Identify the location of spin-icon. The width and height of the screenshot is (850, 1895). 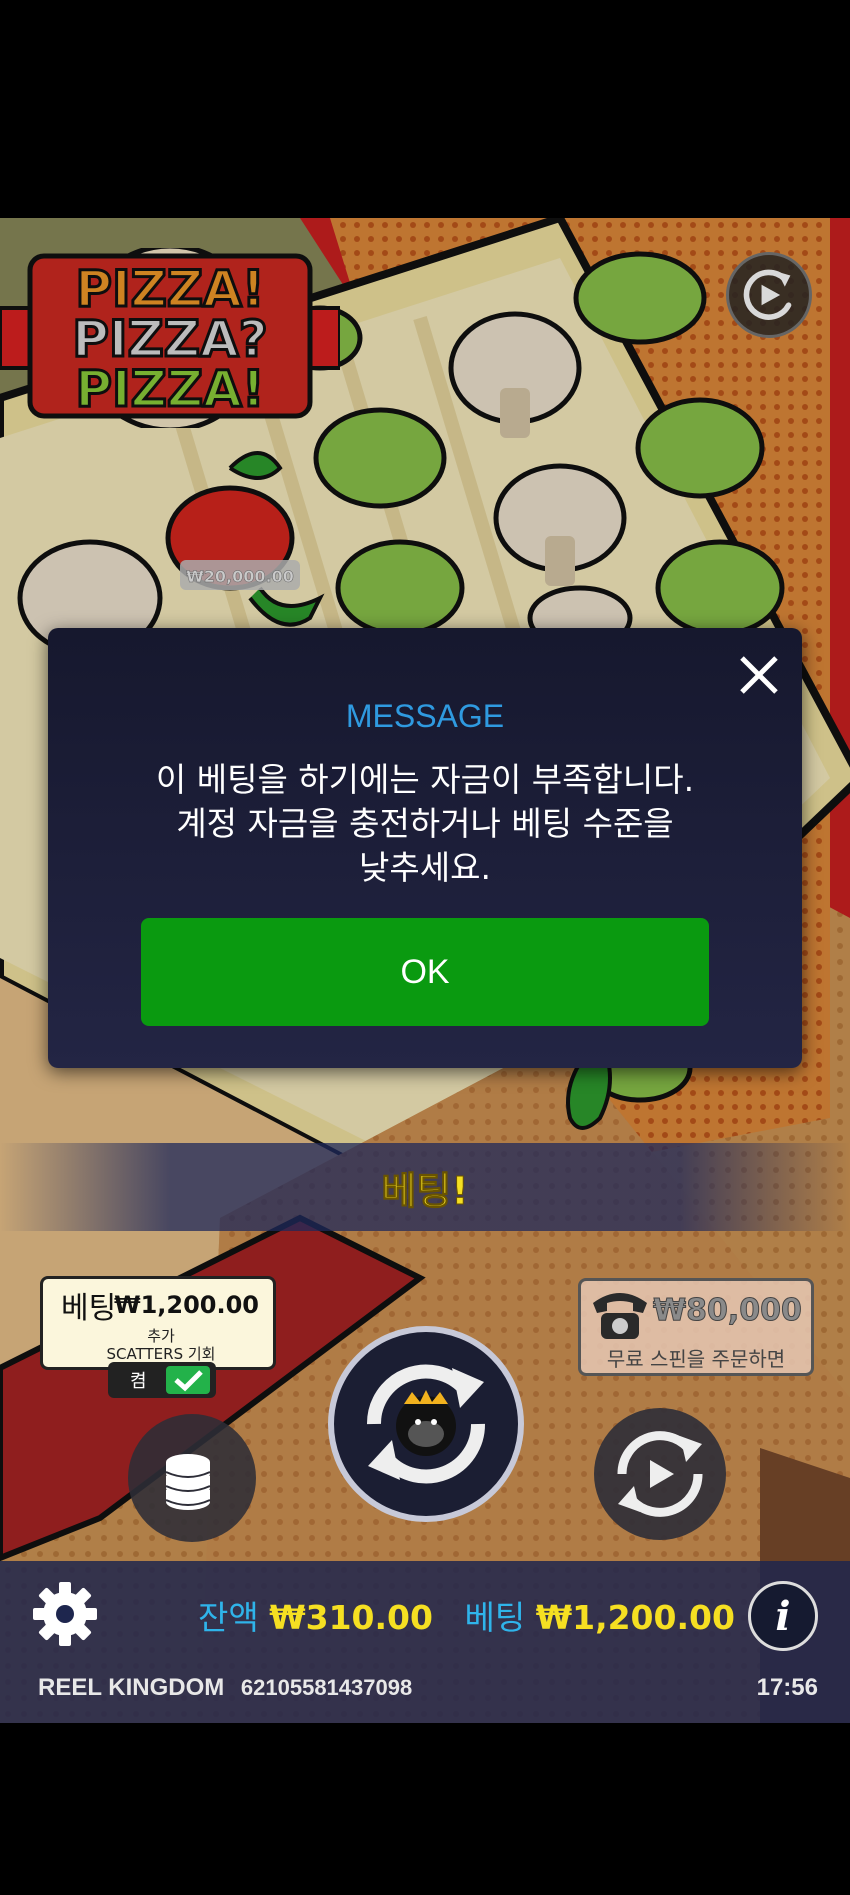
(426, 1424).